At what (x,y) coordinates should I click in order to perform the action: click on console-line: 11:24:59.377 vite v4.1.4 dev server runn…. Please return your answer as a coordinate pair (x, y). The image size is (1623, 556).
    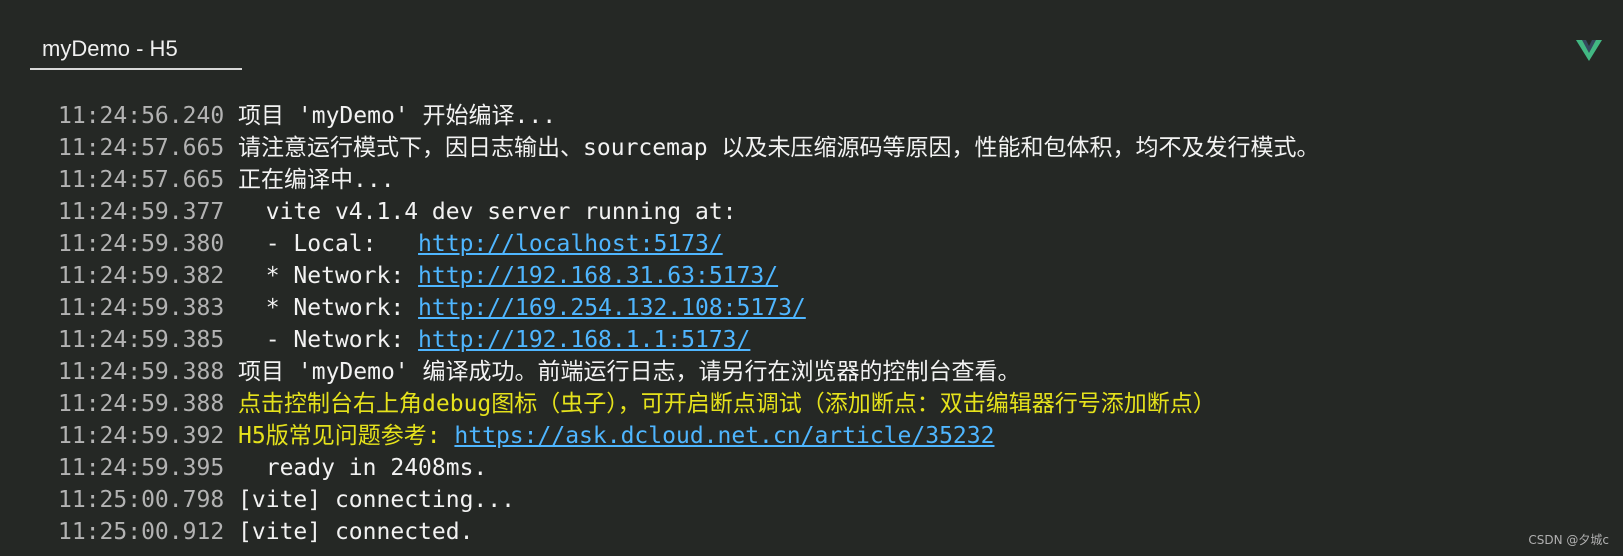
    Looking at the image, I should click on (833, 212).